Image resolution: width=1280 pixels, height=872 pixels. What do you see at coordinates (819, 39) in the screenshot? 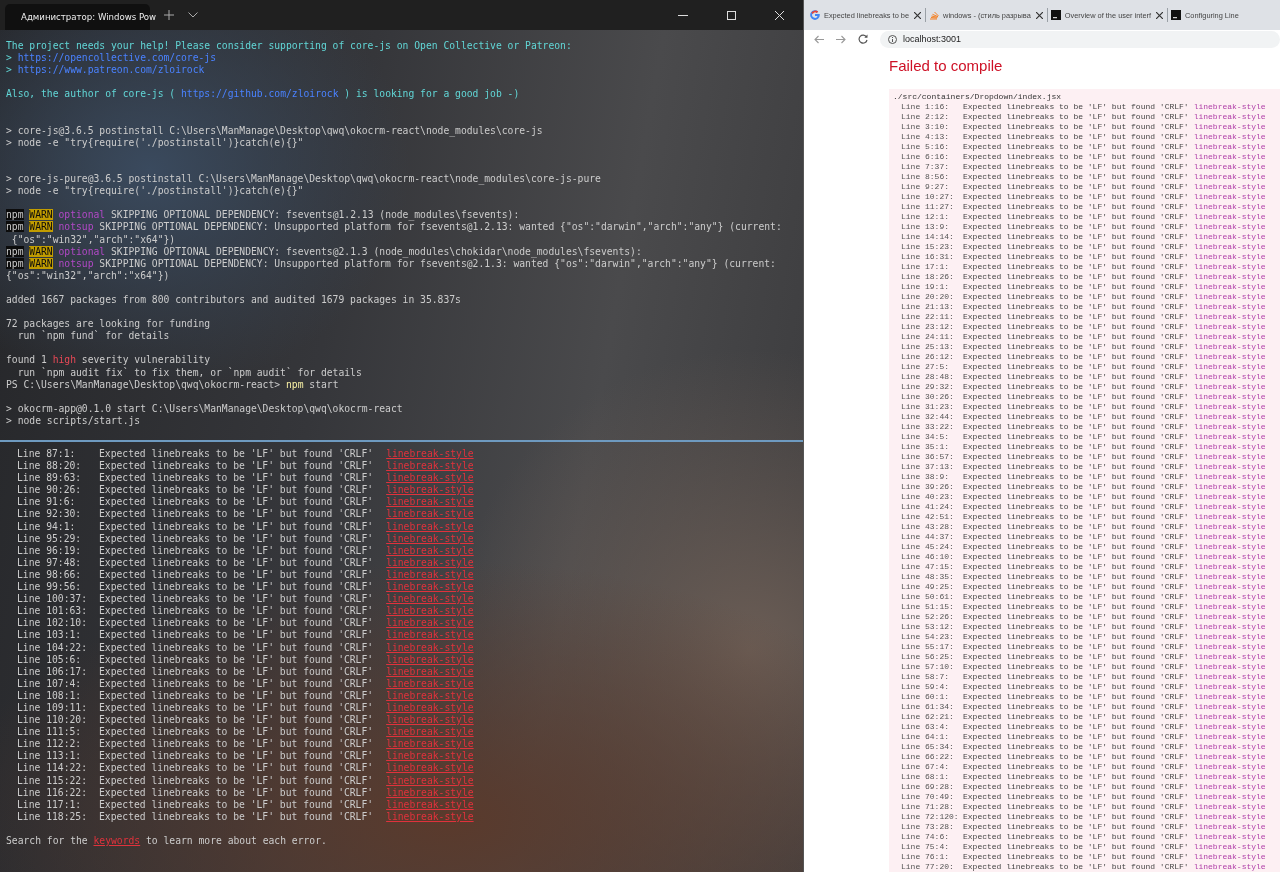
I see `back-arrow-icon` at bounding box center [819, 39].